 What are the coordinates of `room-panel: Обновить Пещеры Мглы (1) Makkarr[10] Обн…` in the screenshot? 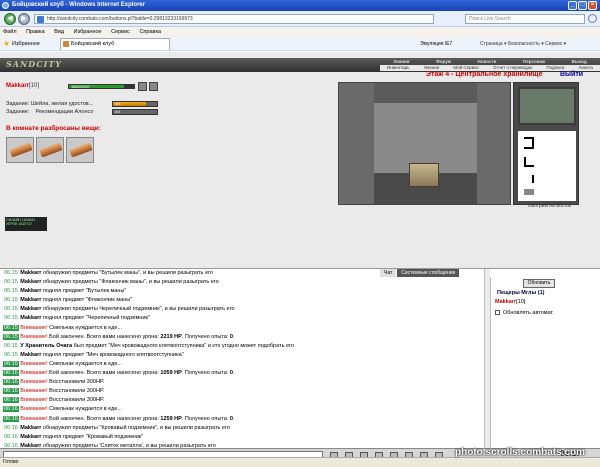 It's located at (545, 363).